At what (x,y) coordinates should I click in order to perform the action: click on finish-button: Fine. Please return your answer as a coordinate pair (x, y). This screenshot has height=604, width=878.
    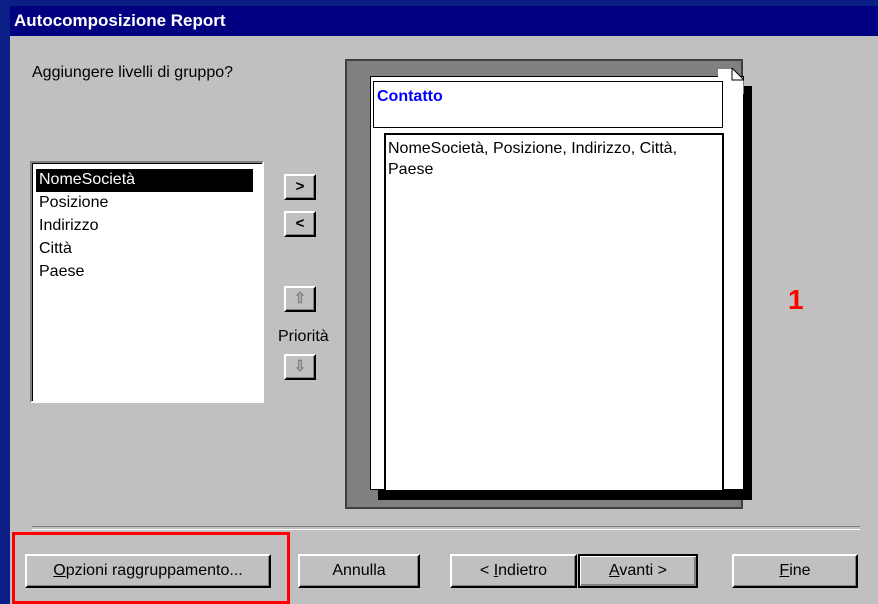
    Looking at the image, I should click on (795, 571).